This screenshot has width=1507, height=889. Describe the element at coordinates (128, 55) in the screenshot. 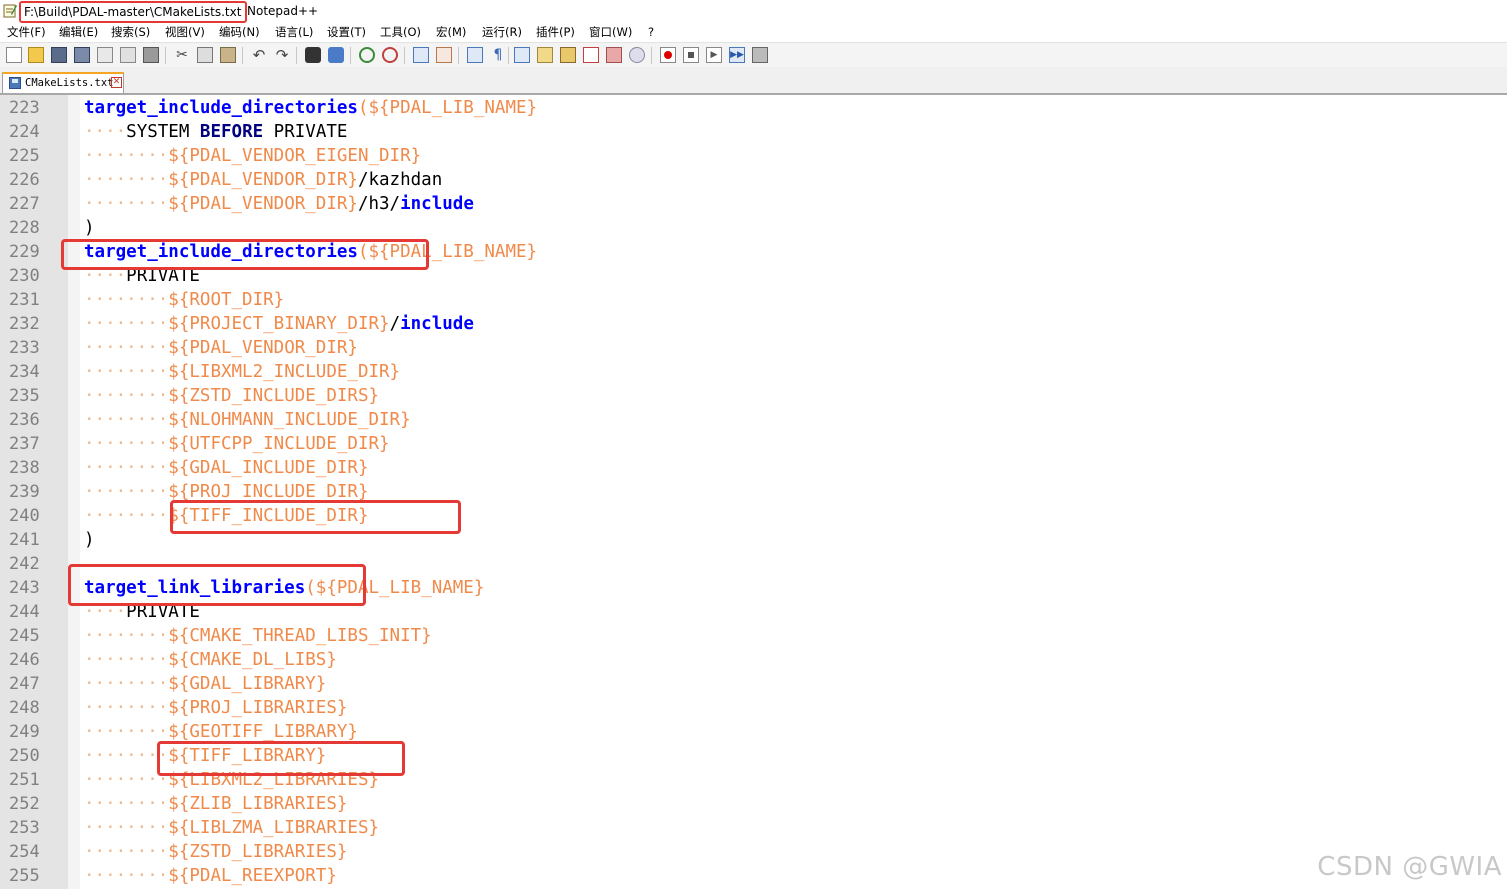

I see `close-all-icon` at that location.